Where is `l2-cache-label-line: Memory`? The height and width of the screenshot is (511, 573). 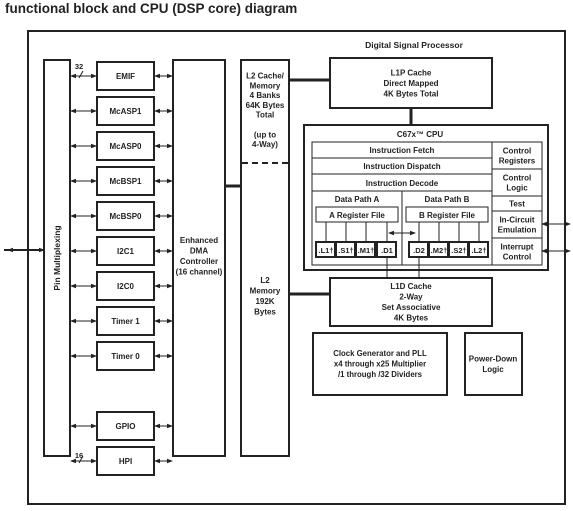 l2-cache-label-line: Memory is located at coordinates (265, 85).